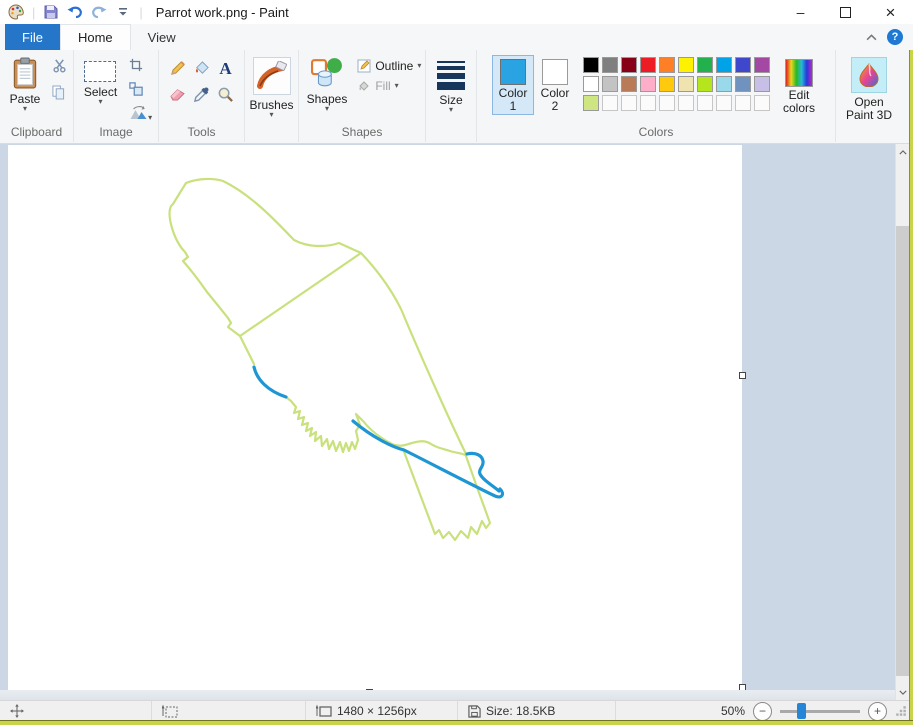 Image resolution: width=913 pixels, height=725 pixels. Describe the element at coordinates (890, 12) in the screenshot. I see `close-button: ×` at that location.